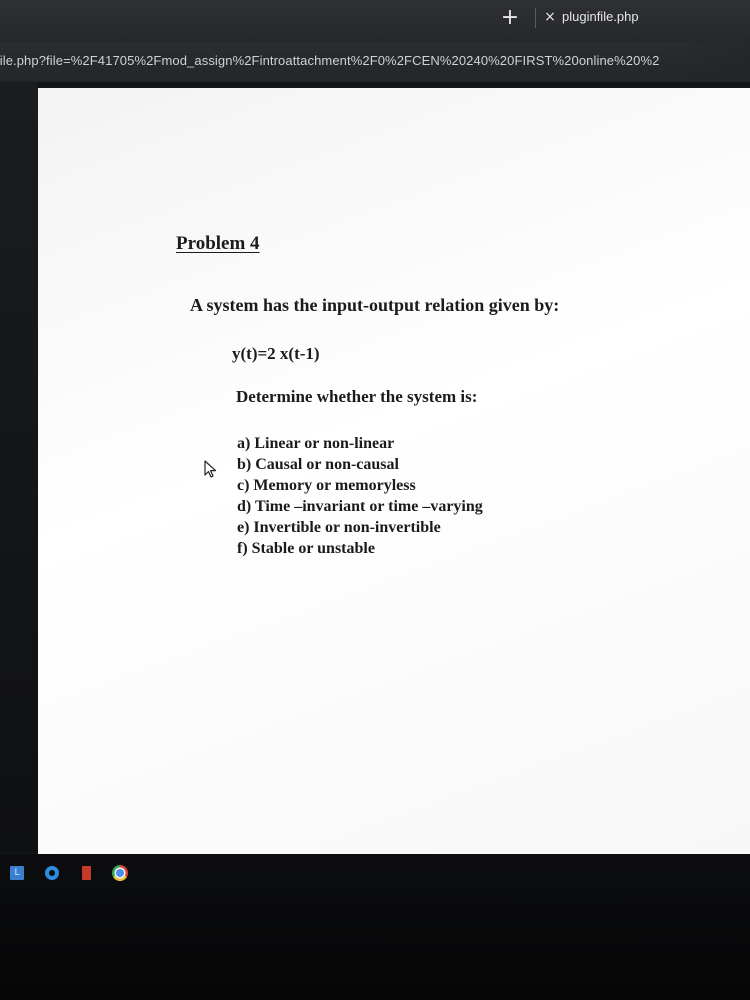 Image resolution: width=750 pixels, height=1000 pixels. Describe the element at coordinates (318, 464) in the screenshot. I see `option-item-b: b) Causal or non-causal` at that location.